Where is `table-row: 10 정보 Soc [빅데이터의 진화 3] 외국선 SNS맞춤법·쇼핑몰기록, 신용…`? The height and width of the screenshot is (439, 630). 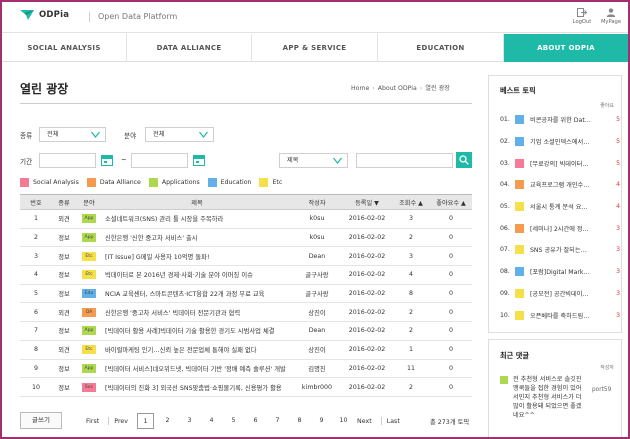 table-row: 10 정보 Soc [빅데이터의 진화 3] 외국선 SNS맞춤법·쇼핑몰기록, 신용… is located at coordinates (246, 387).